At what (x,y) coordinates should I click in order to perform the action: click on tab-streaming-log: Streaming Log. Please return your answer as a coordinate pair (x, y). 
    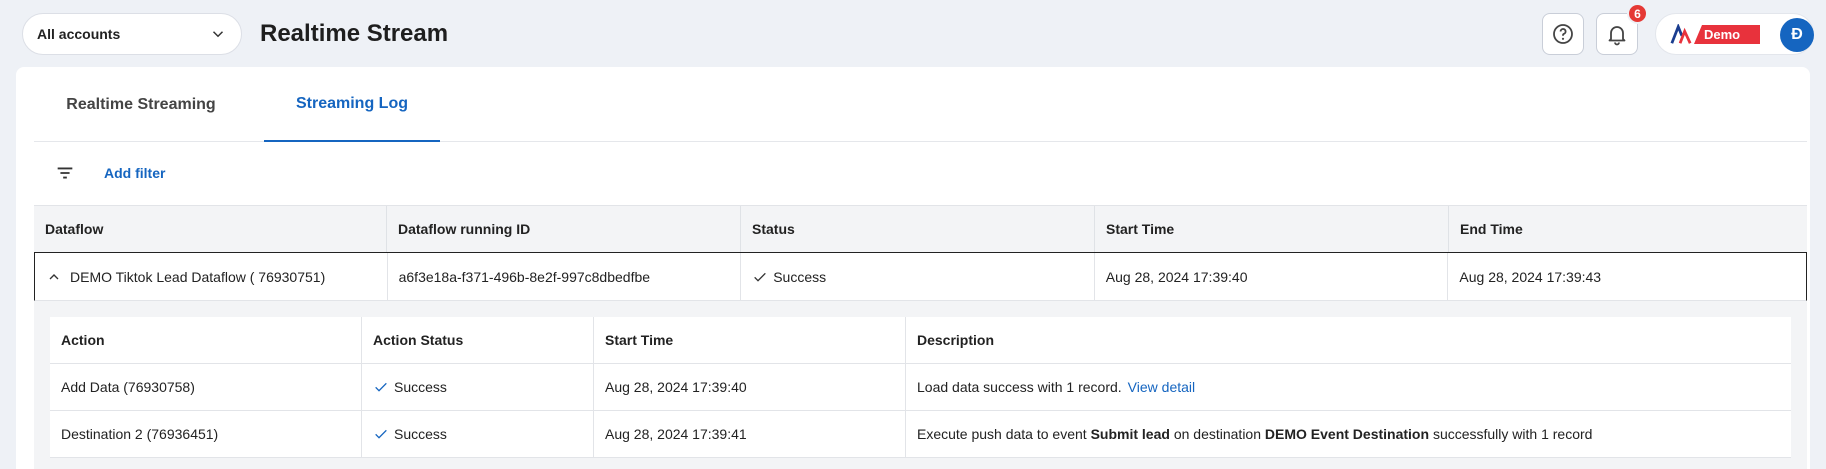
    Looking at the image, I should click on (352, 104).